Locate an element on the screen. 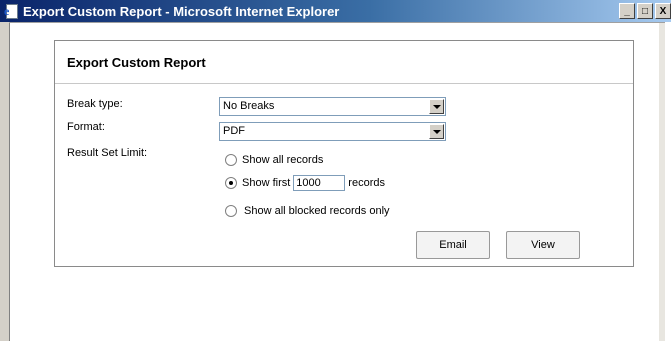  window-frame-left is located at coordinates (5, 181).